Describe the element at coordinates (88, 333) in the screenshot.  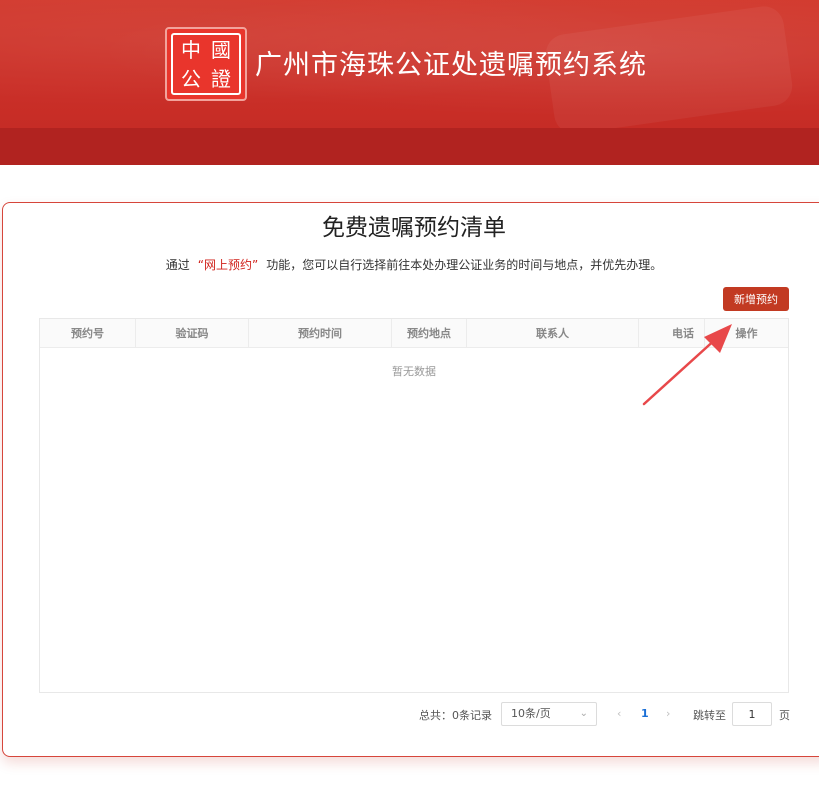
I see `column-header-appointment-no: 预约号` at that location.